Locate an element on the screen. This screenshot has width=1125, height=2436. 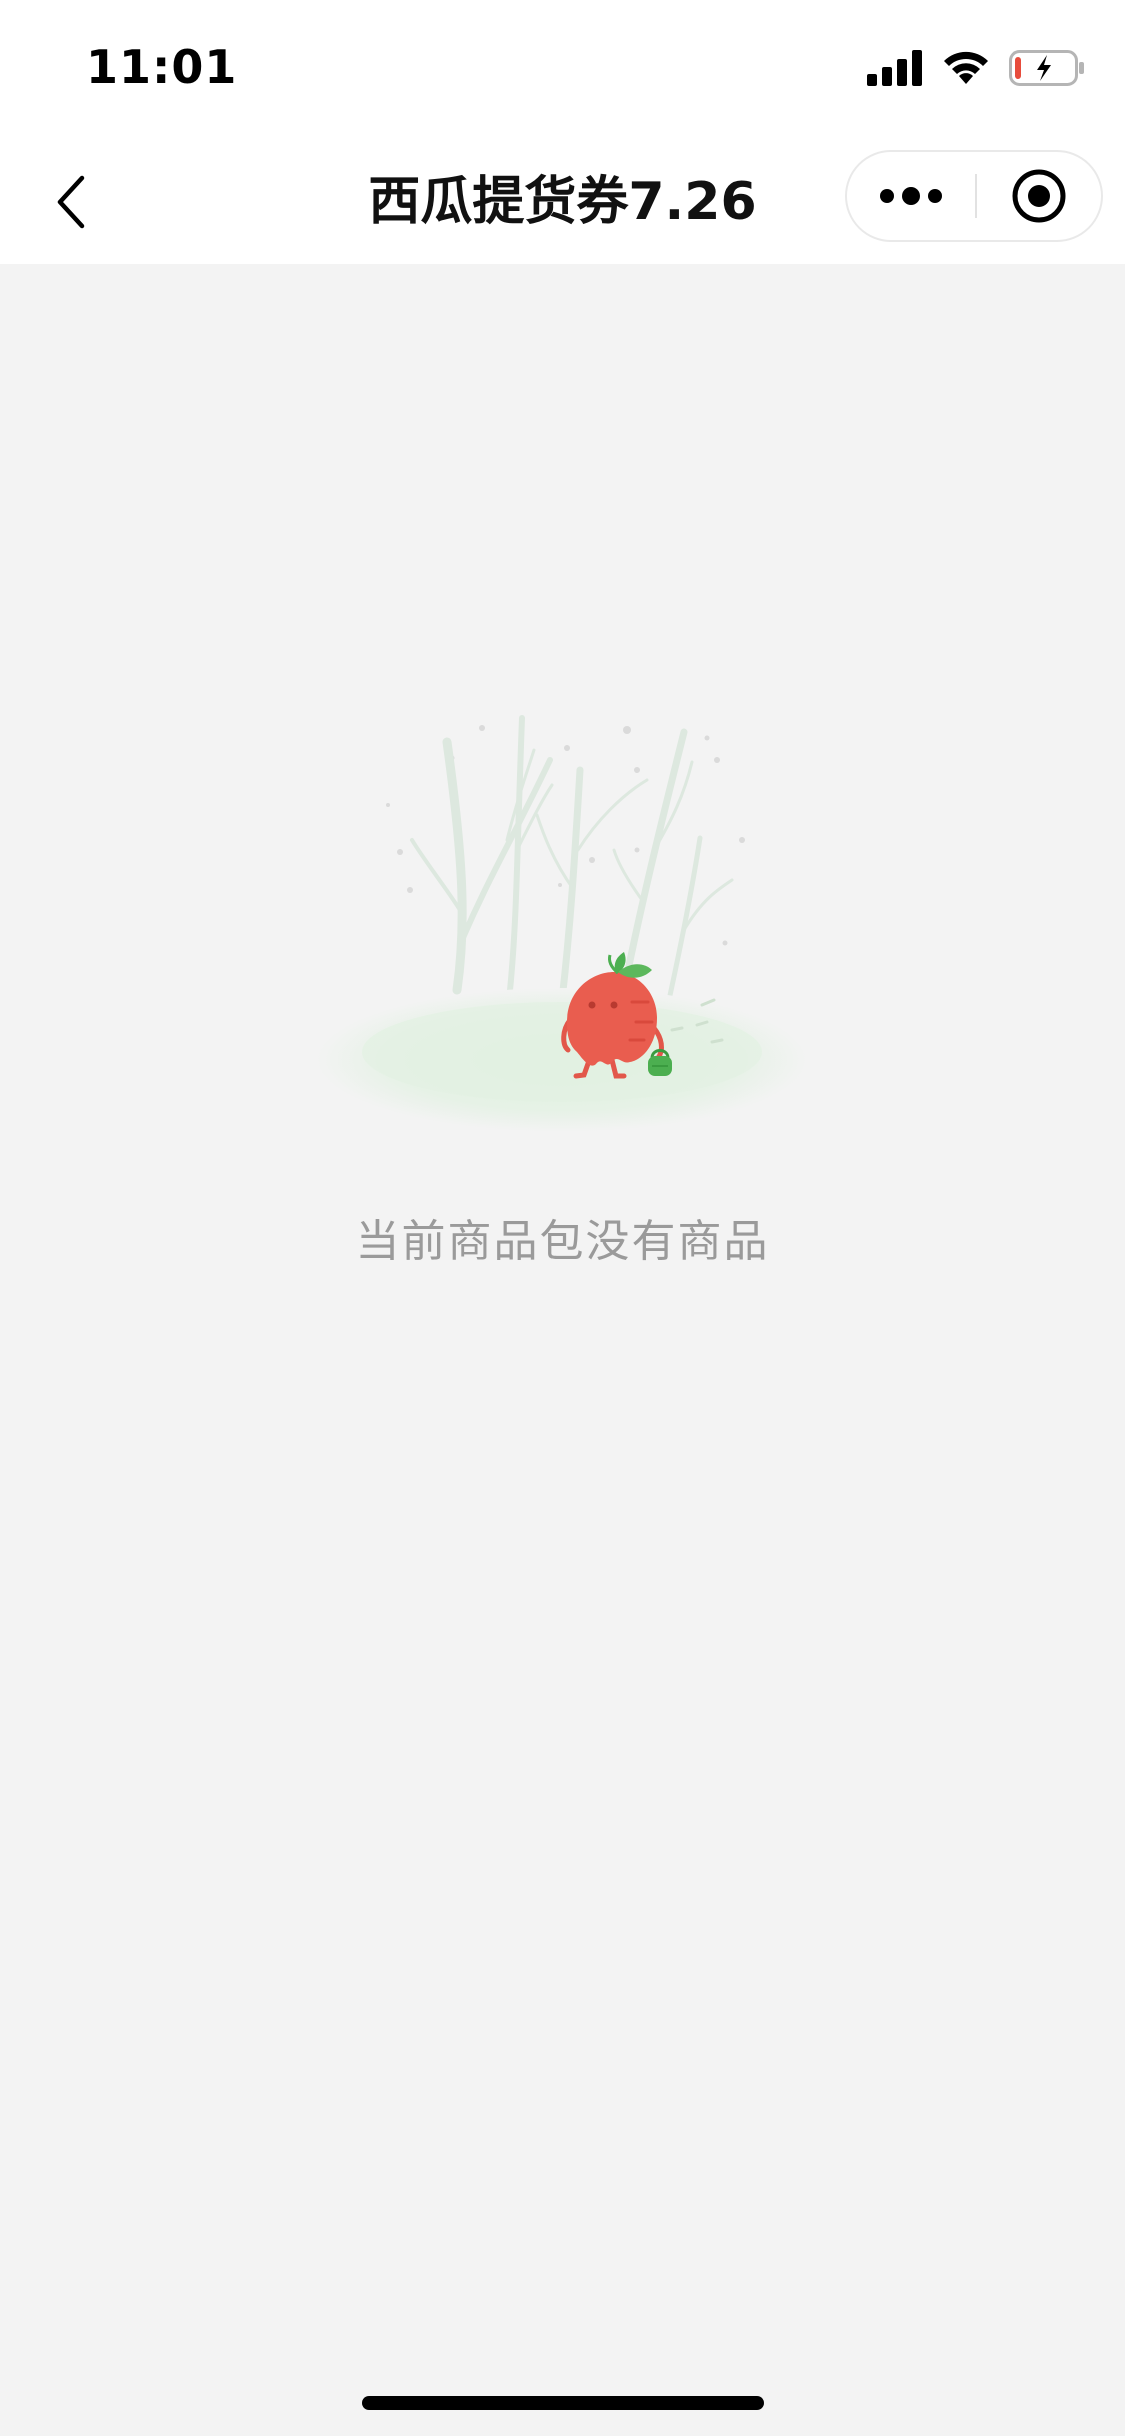
cellular-signal-icon is located at coordinates (894, 68).